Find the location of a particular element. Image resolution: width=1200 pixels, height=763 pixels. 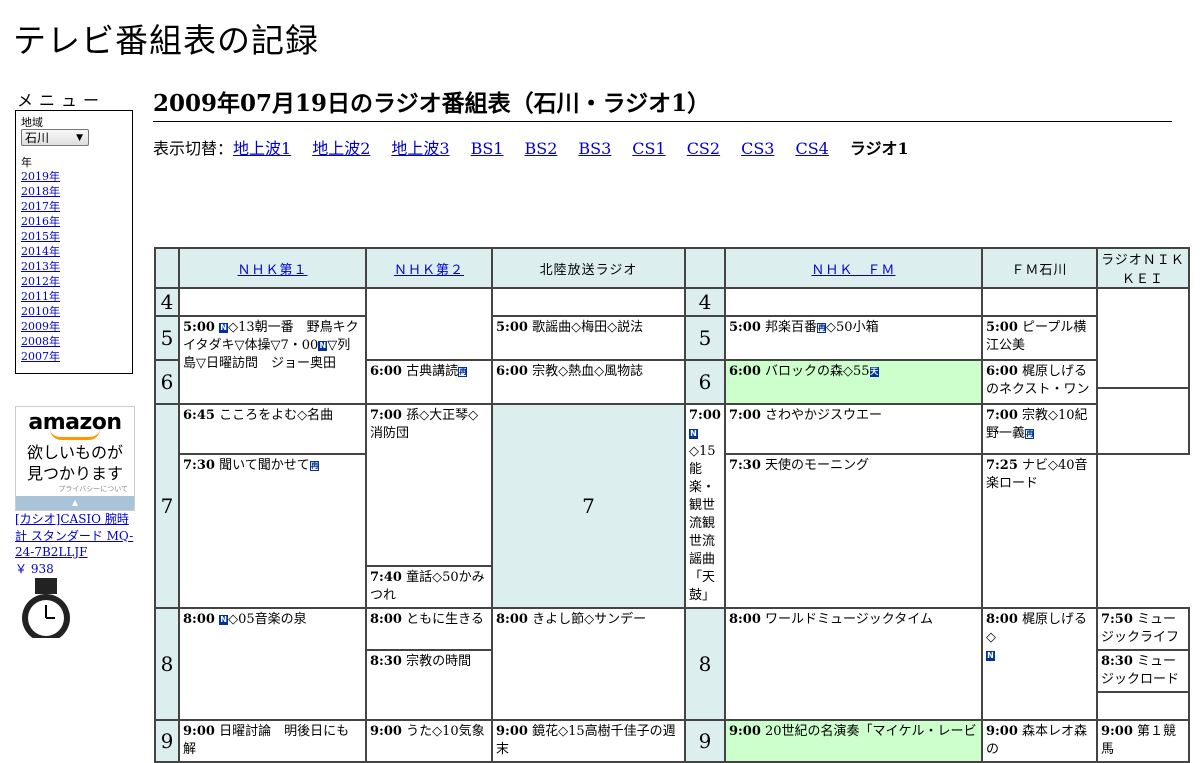

switch-link-terrestrial2: 地上波2 is located at coordinates (341, 148).